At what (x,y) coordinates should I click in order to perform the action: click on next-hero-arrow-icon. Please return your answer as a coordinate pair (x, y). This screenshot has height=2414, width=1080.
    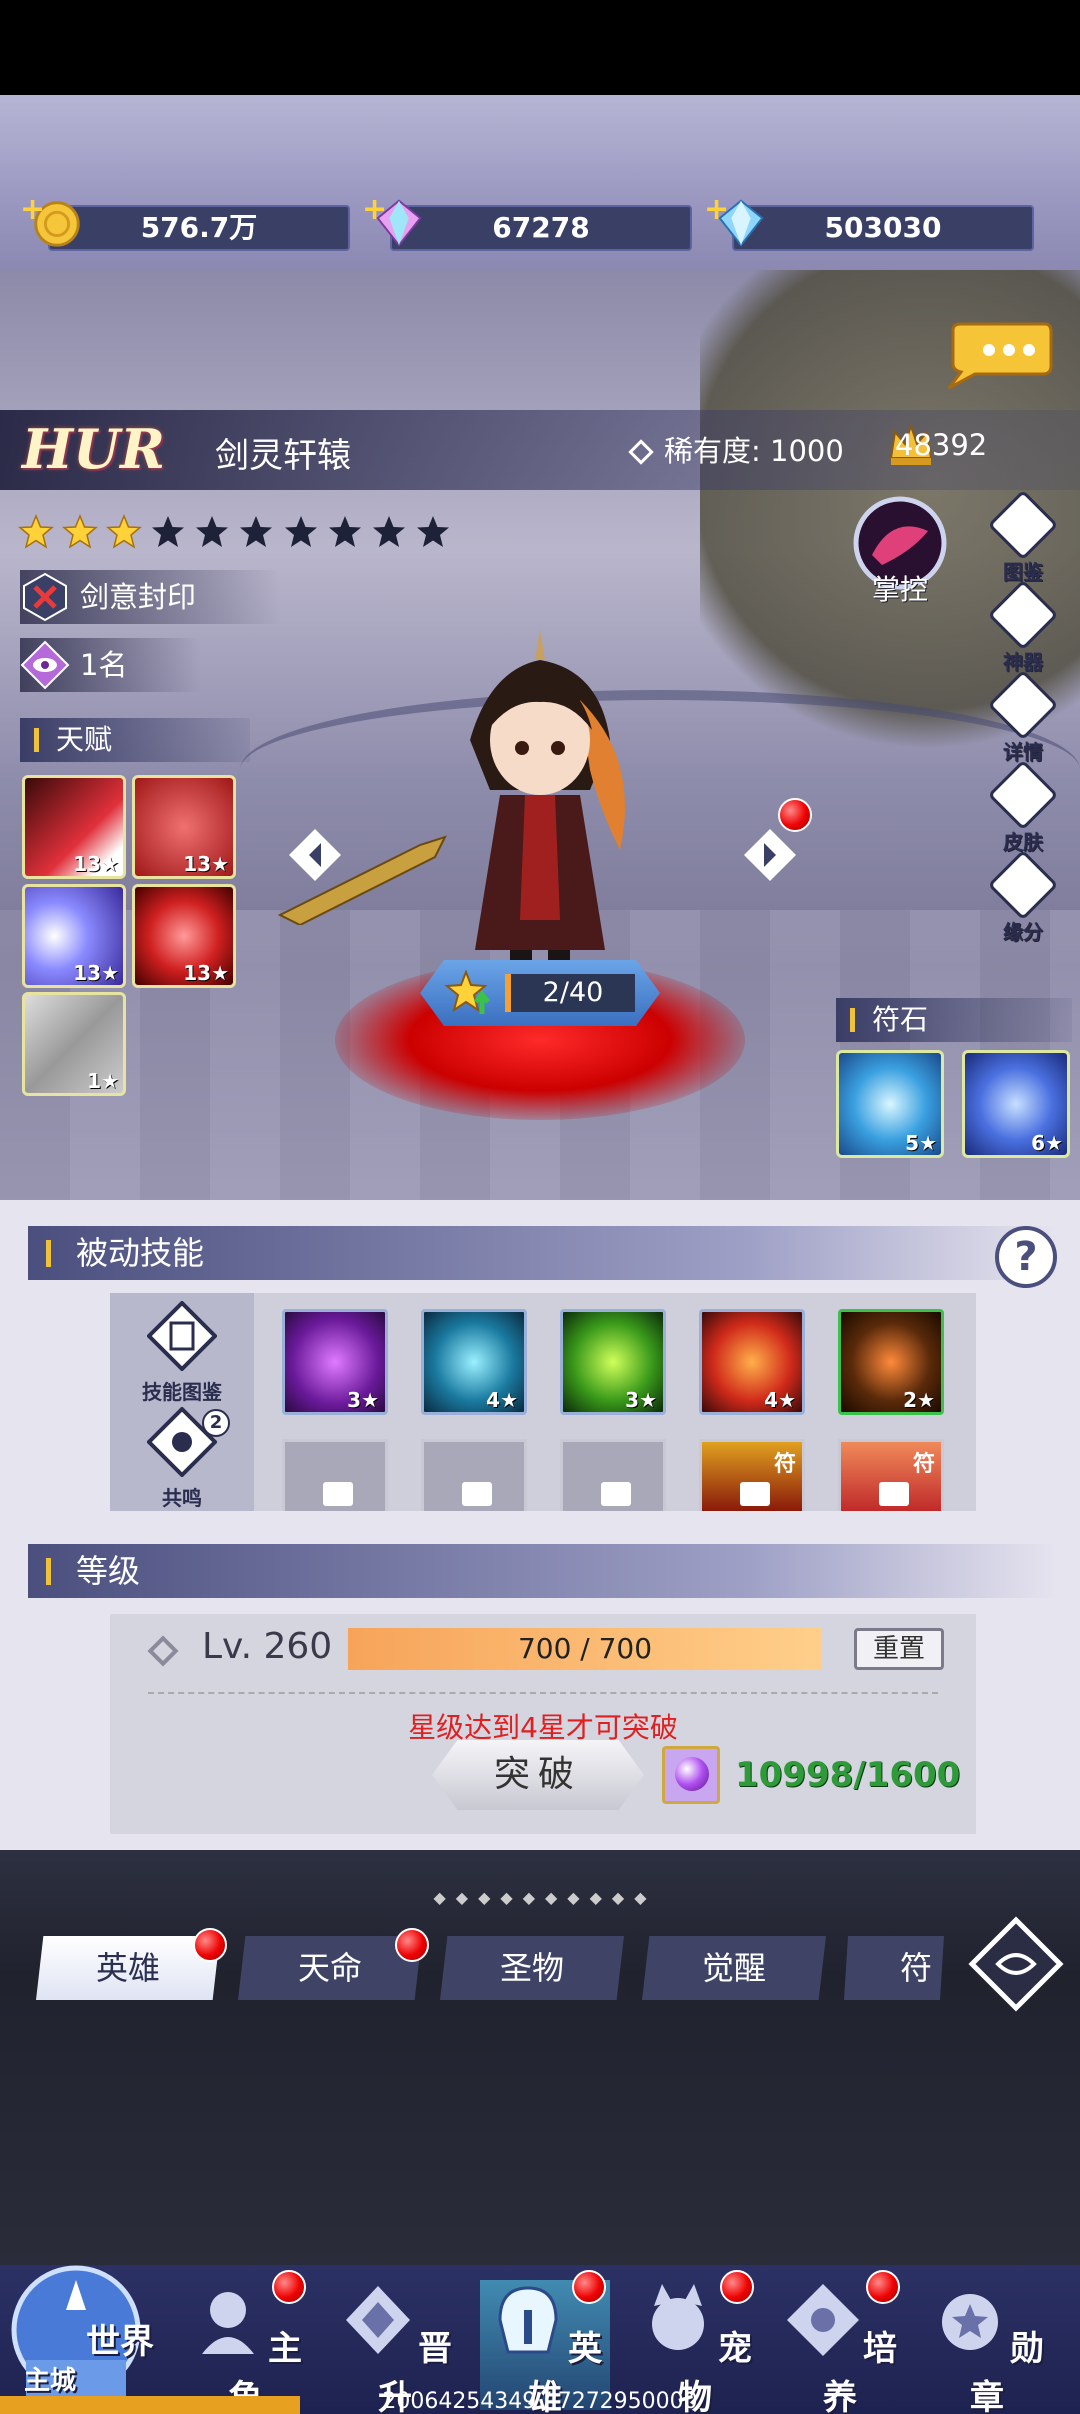
    Looking at the image, I should click on (770, 855).